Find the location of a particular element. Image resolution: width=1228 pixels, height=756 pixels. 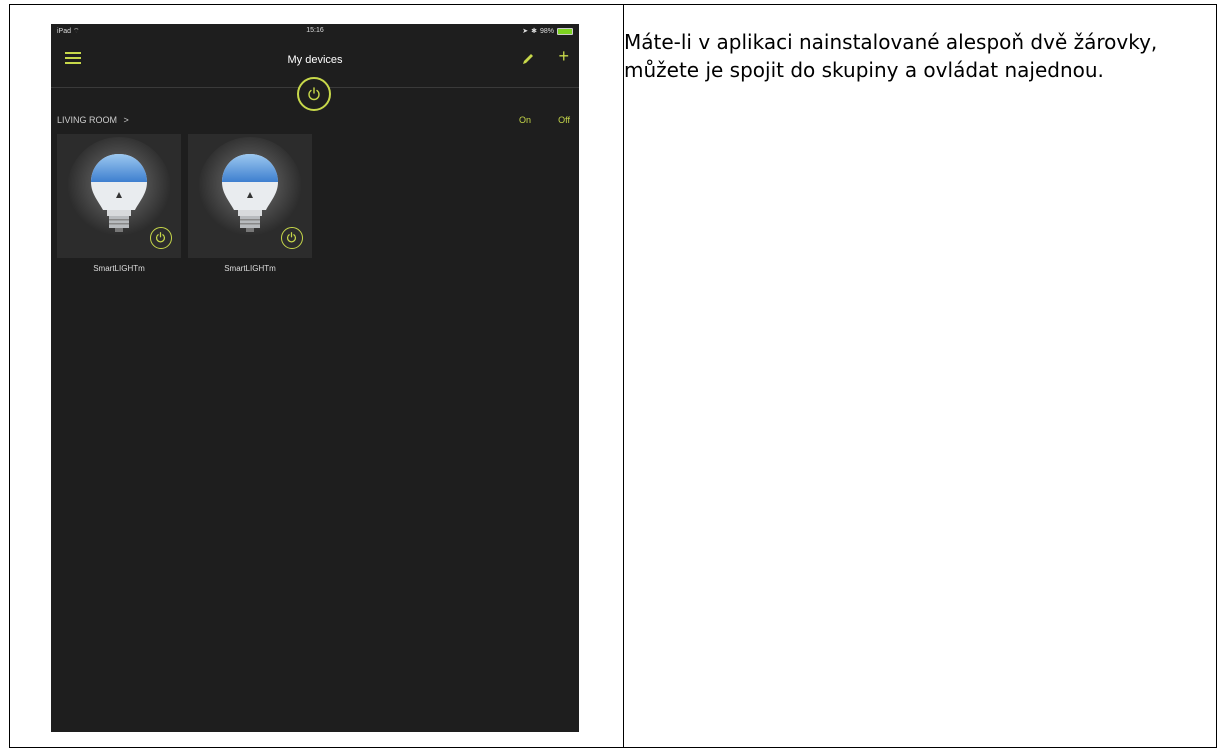

add-button: + is located at coordinates (563, 56).